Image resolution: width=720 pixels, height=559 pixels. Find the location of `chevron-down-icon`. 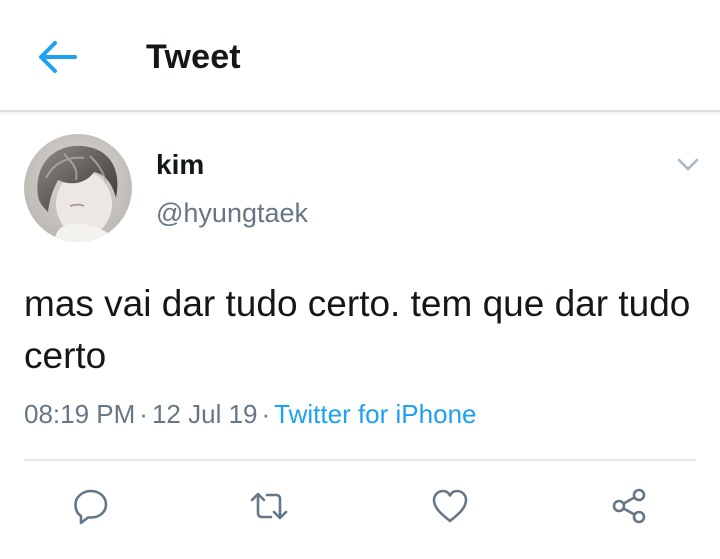

chevron-down-icon is located at coordinates (688, 164).